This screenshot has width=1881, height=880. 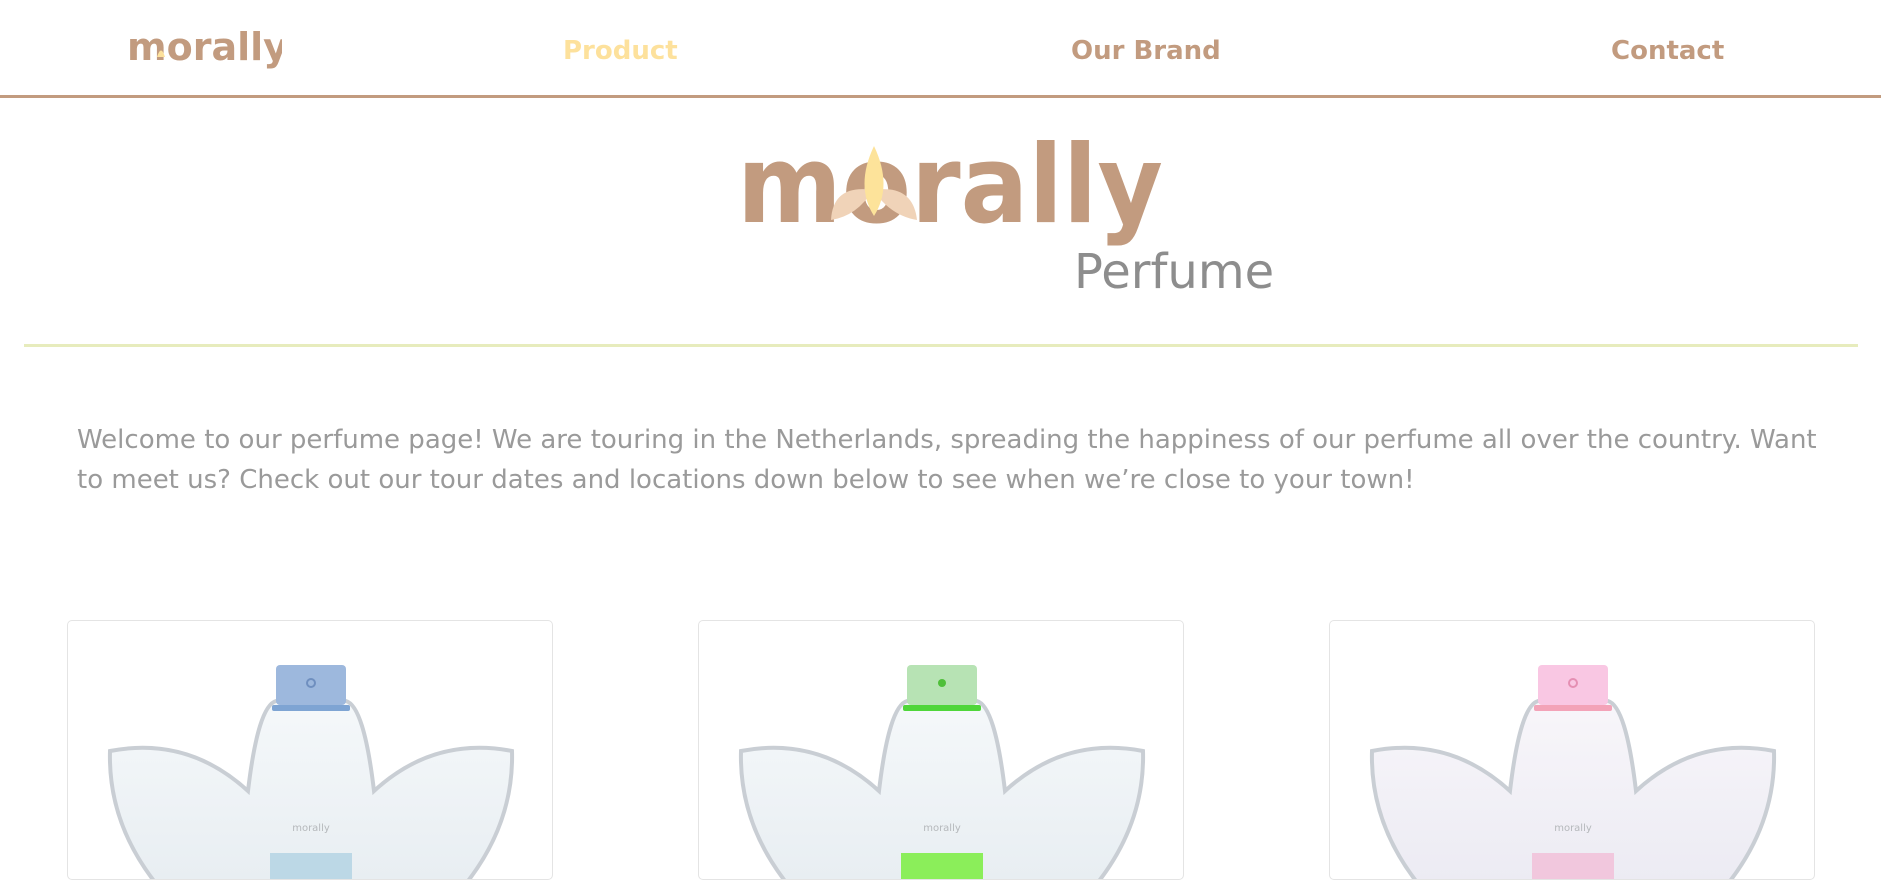 I want to click on product-card-blue: morally, so click(x=310, y=750).